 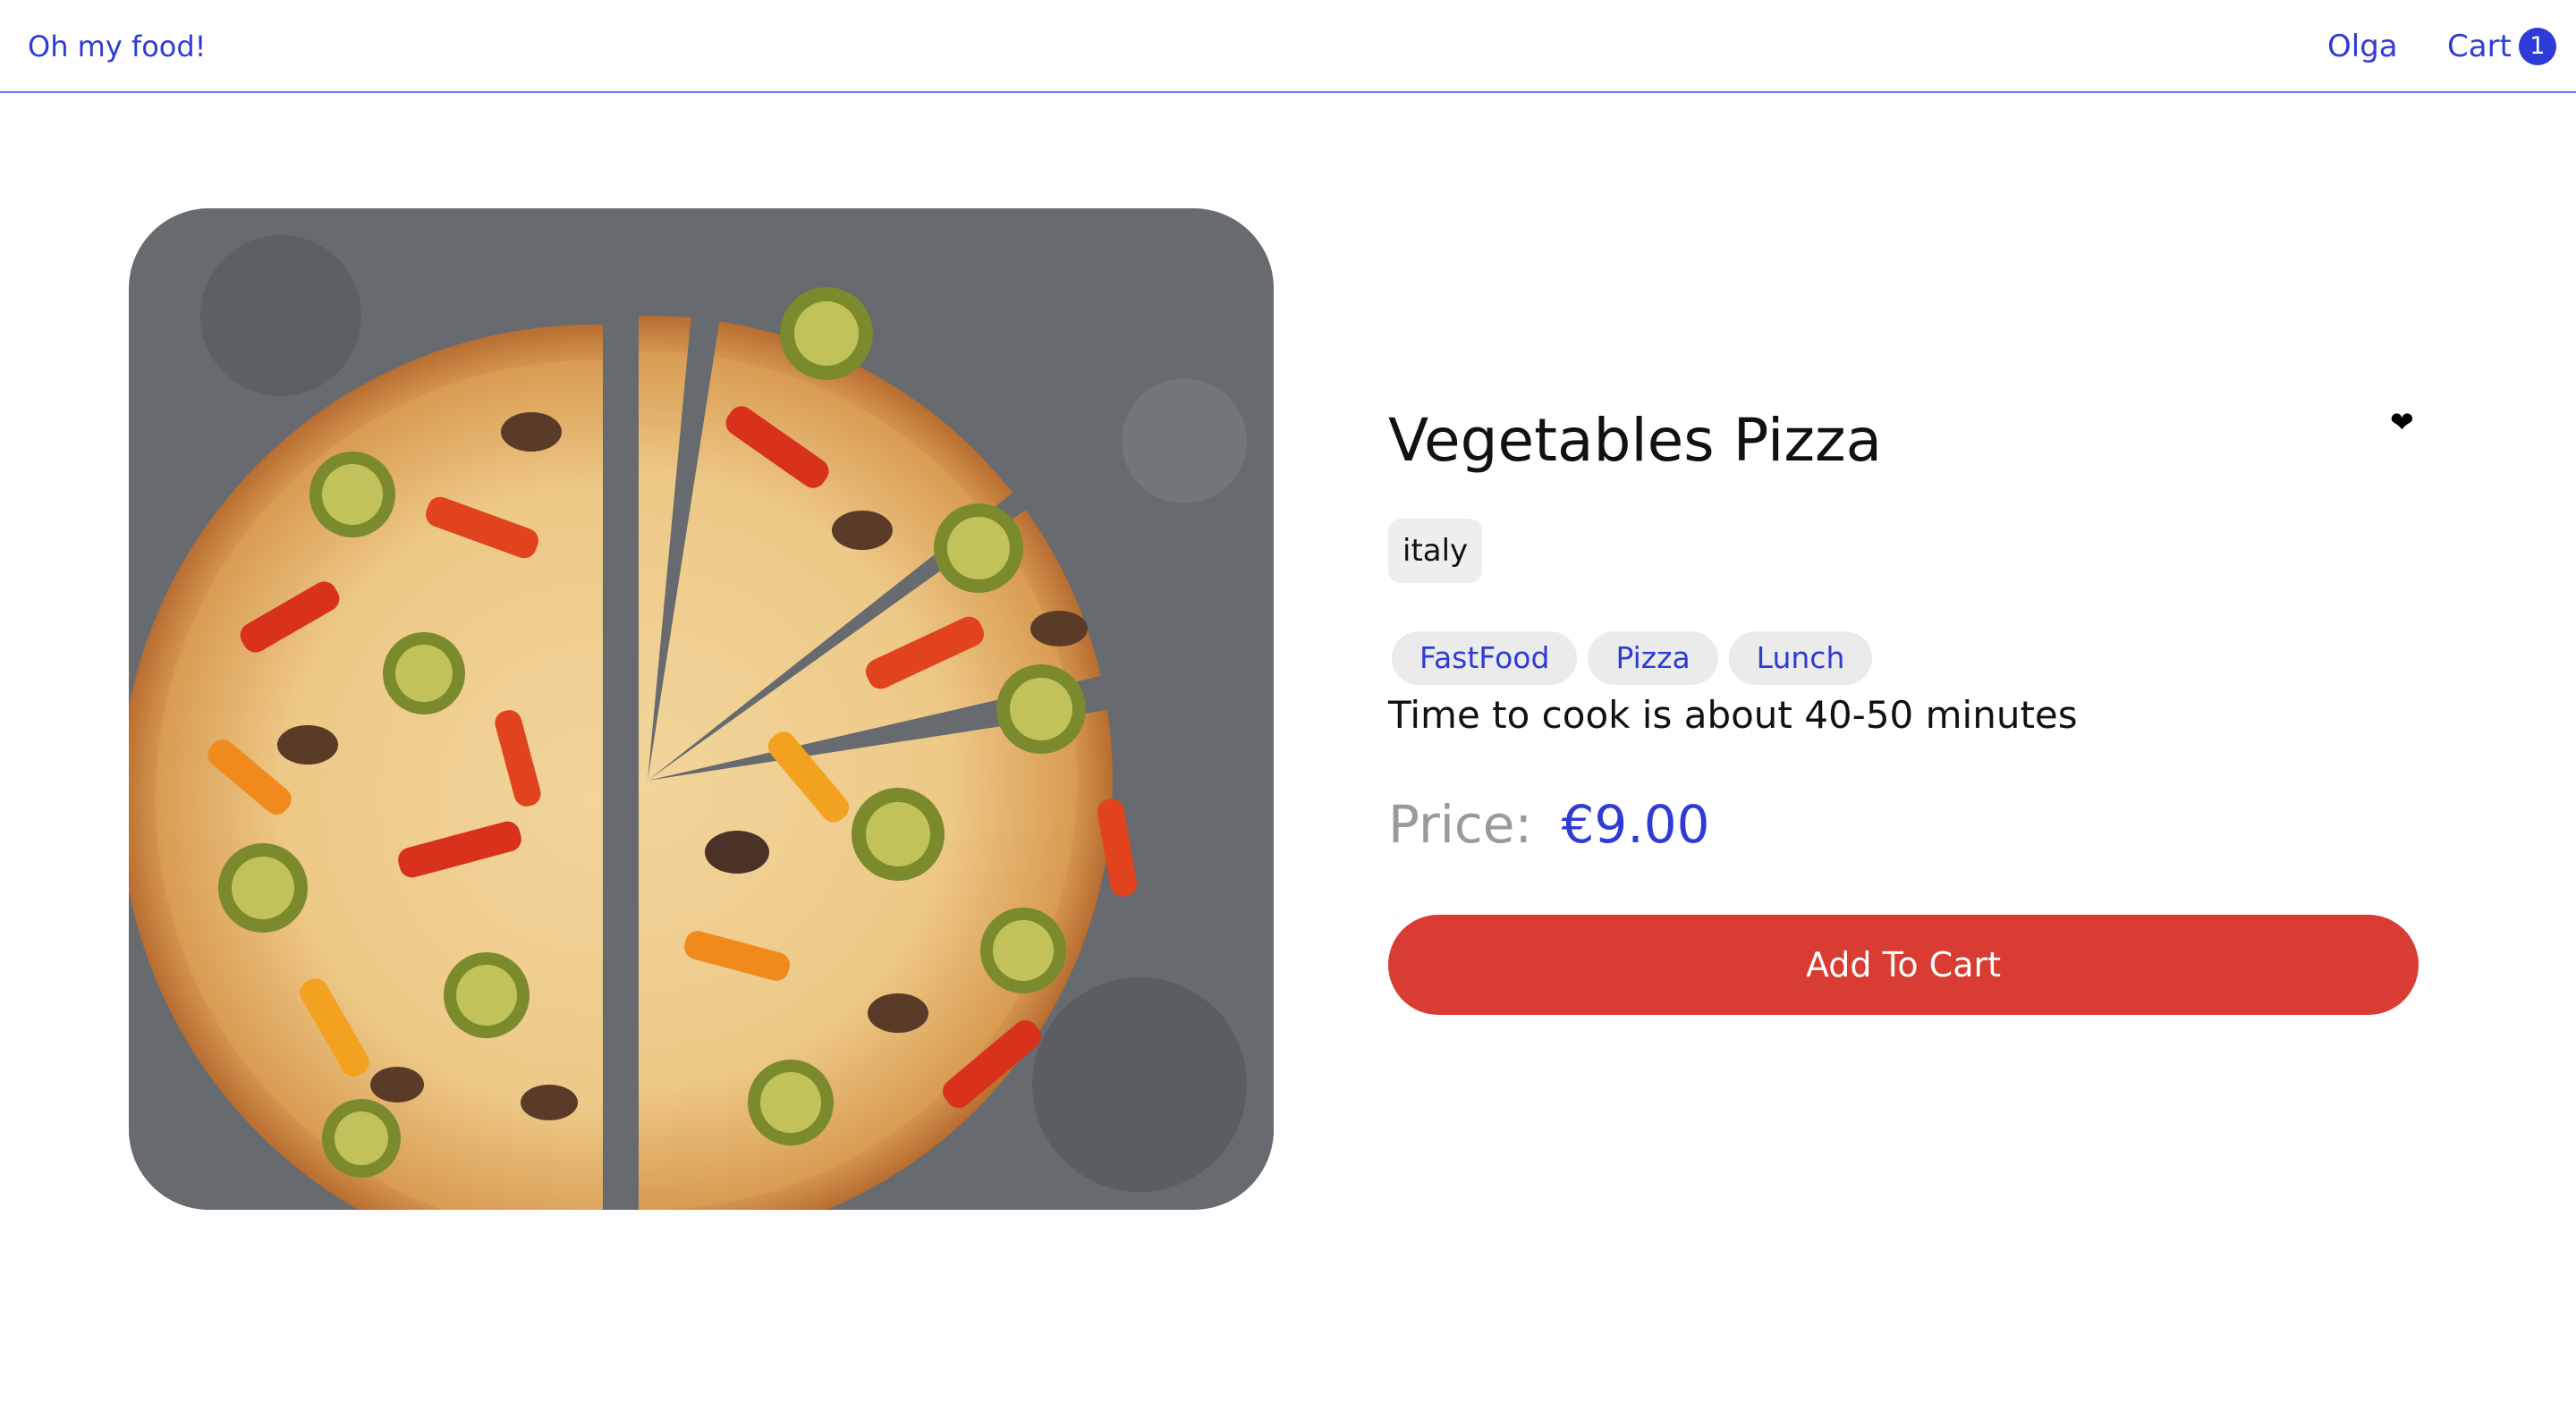 What do you see at coordinates (1435, 551) in the screenshot?
I see `origin-tag: italy` at bounding box center [1435, 551].